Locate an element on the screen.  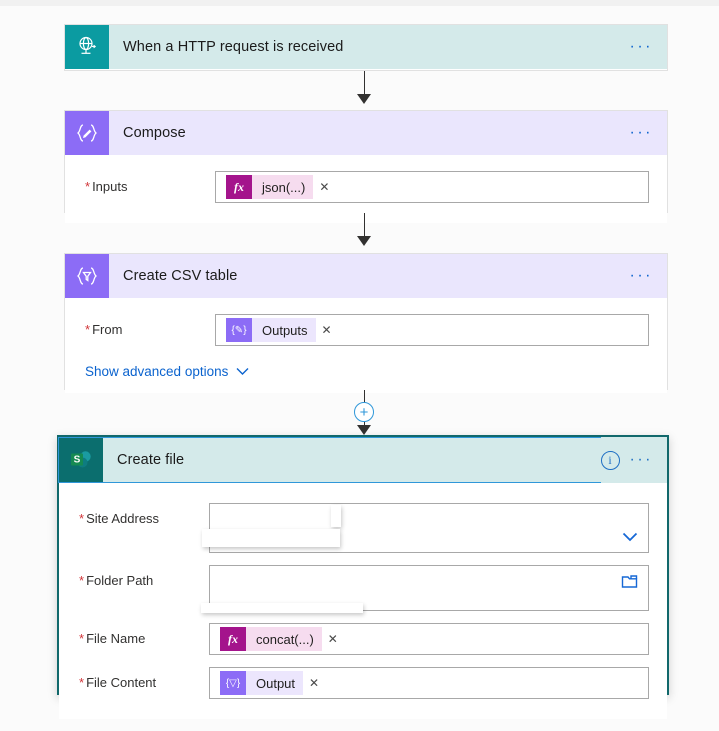
header-actions: i ··· is located at coordinates (633, 460).